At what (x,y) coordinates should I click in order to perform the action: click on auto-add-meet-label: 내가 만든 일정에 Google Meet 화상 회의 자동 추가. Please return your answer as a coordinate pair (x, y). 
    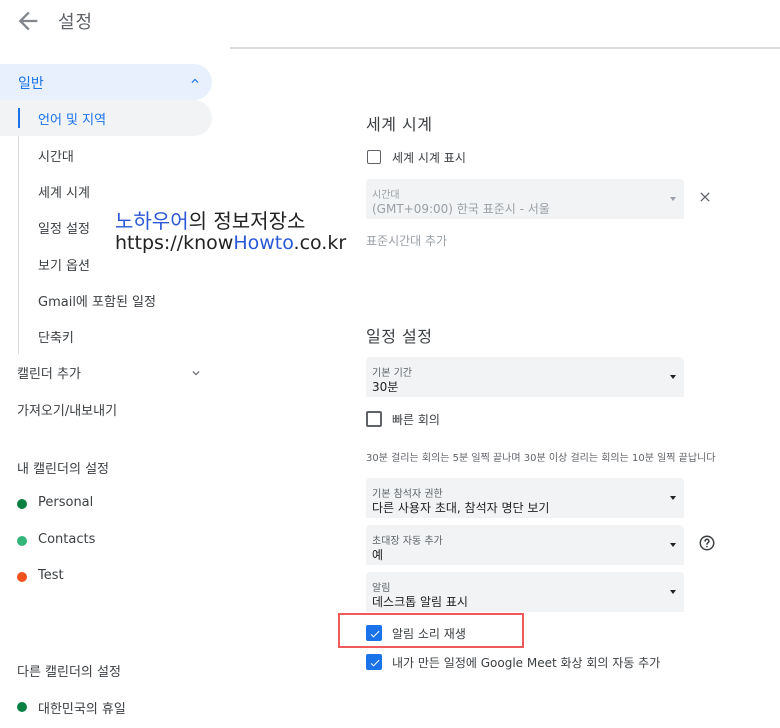
    Looking at the image, I should click on (526, 663).